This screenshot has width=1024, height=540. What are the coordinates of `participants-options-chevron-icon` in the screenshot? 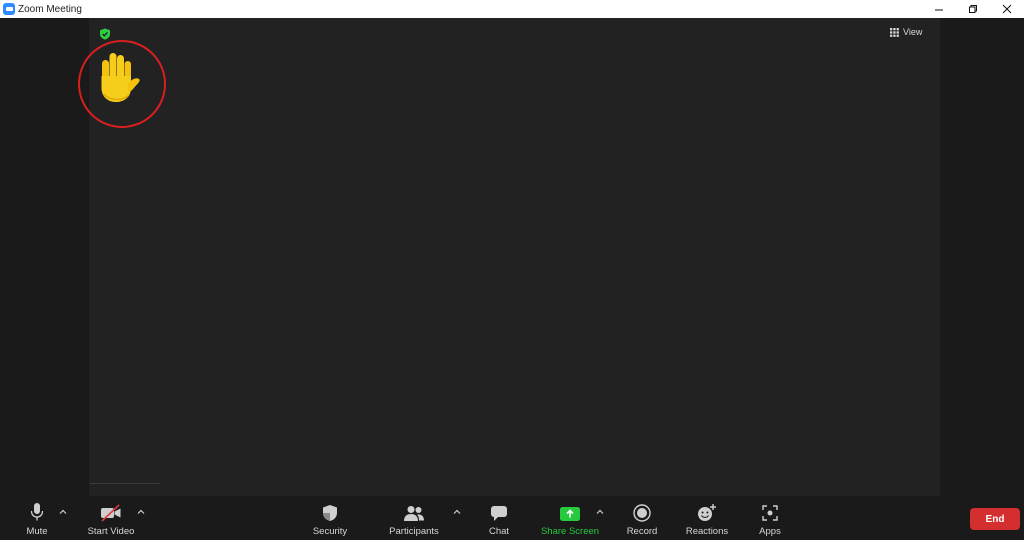 It's located at (457, 512).